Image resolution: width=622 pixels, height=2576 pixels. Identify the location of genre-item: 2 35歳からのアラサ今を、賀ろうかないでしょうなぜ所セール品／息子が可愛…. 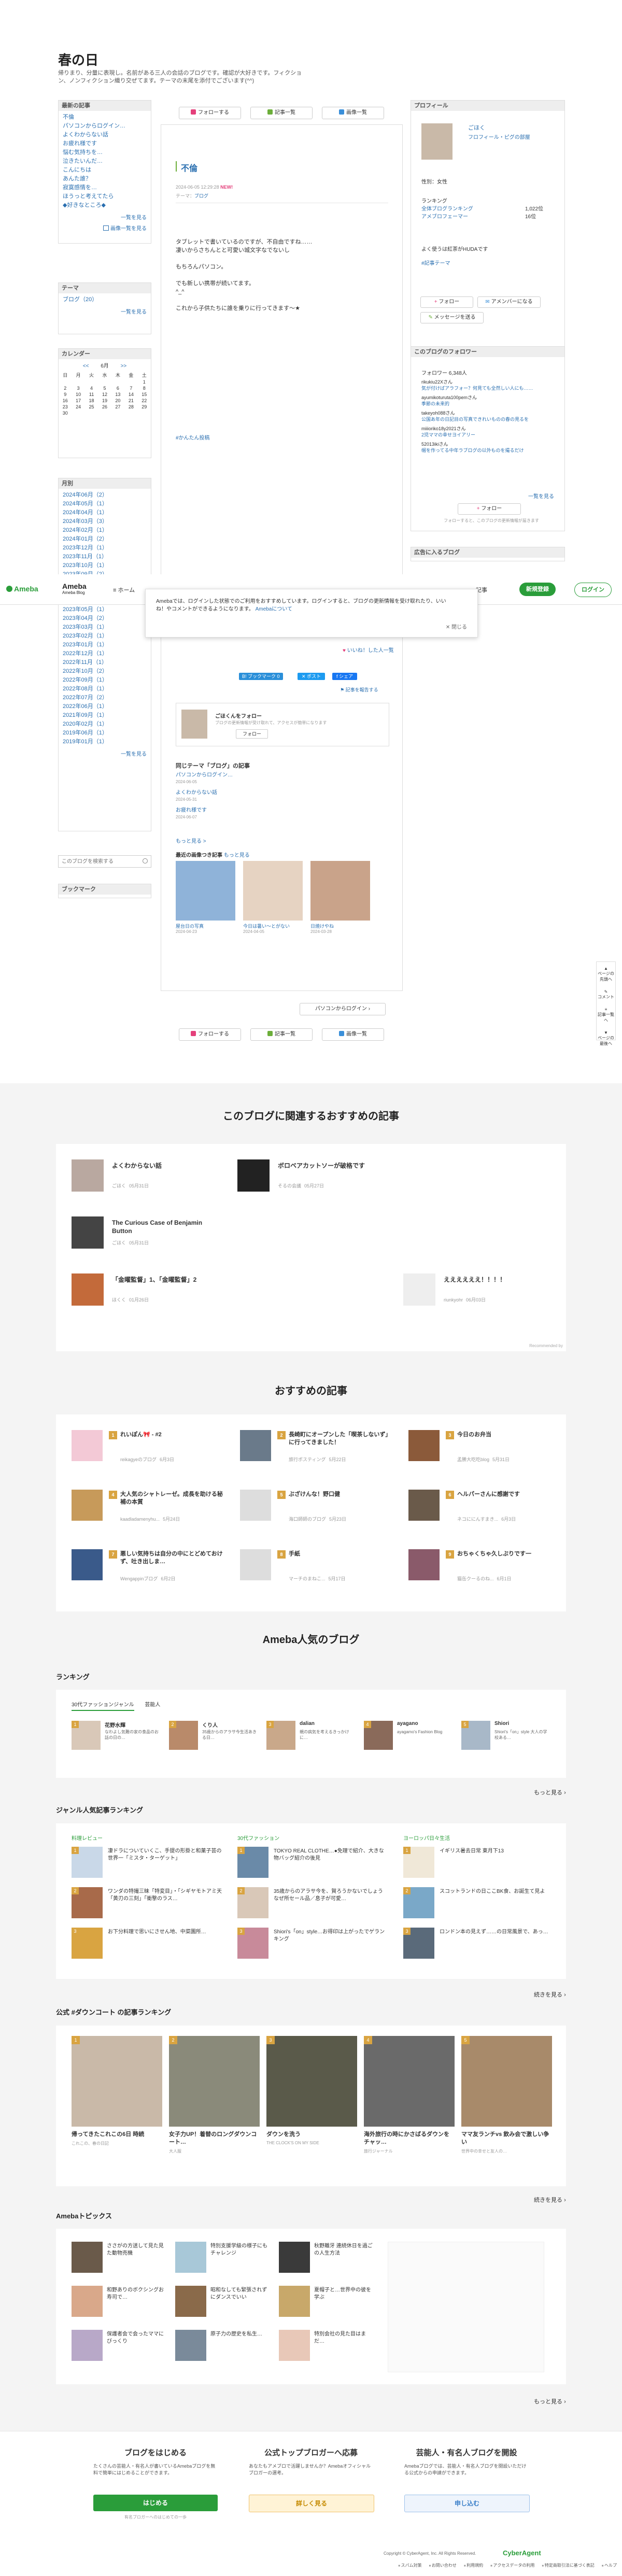
(313, 1907).